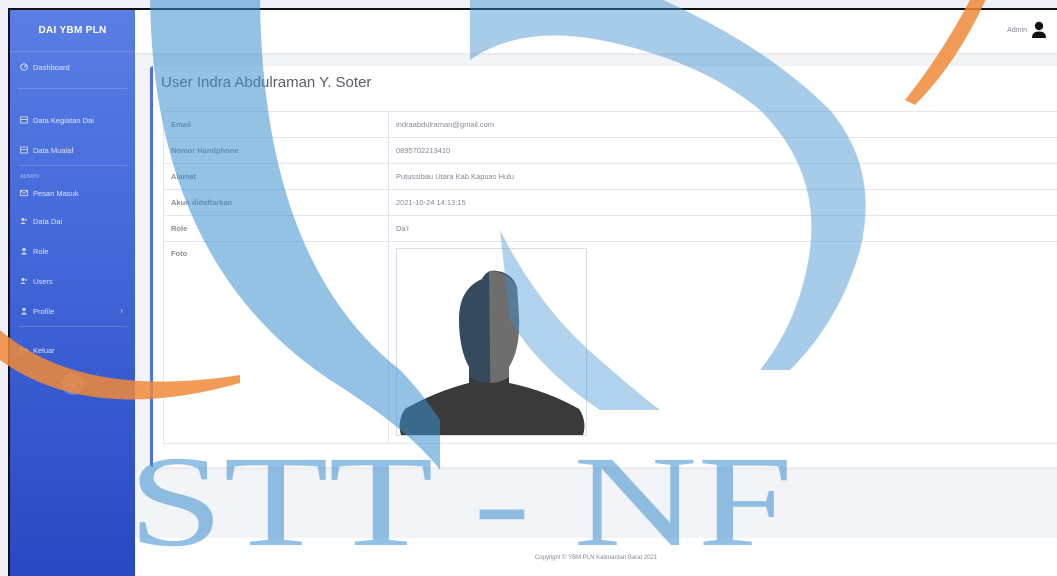  Describe the element at coordinates (24, 193) in the screenshot. I see `envelope-icon` at that location.